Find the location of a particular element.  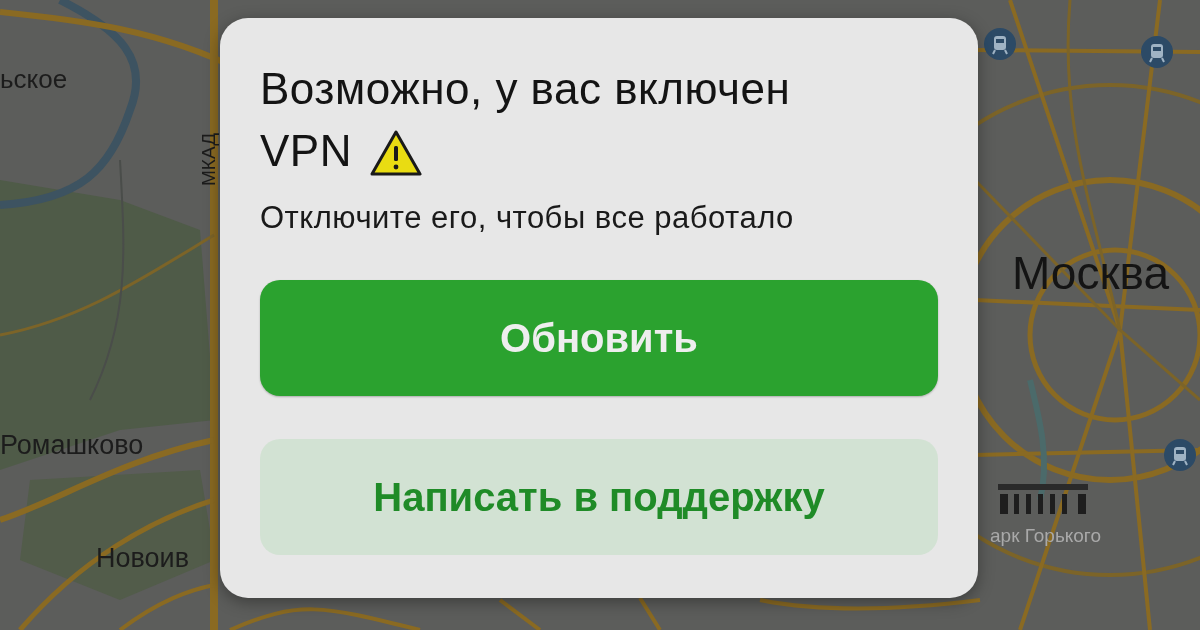

dialog-title: VPN is located at coordinates (306, 151).